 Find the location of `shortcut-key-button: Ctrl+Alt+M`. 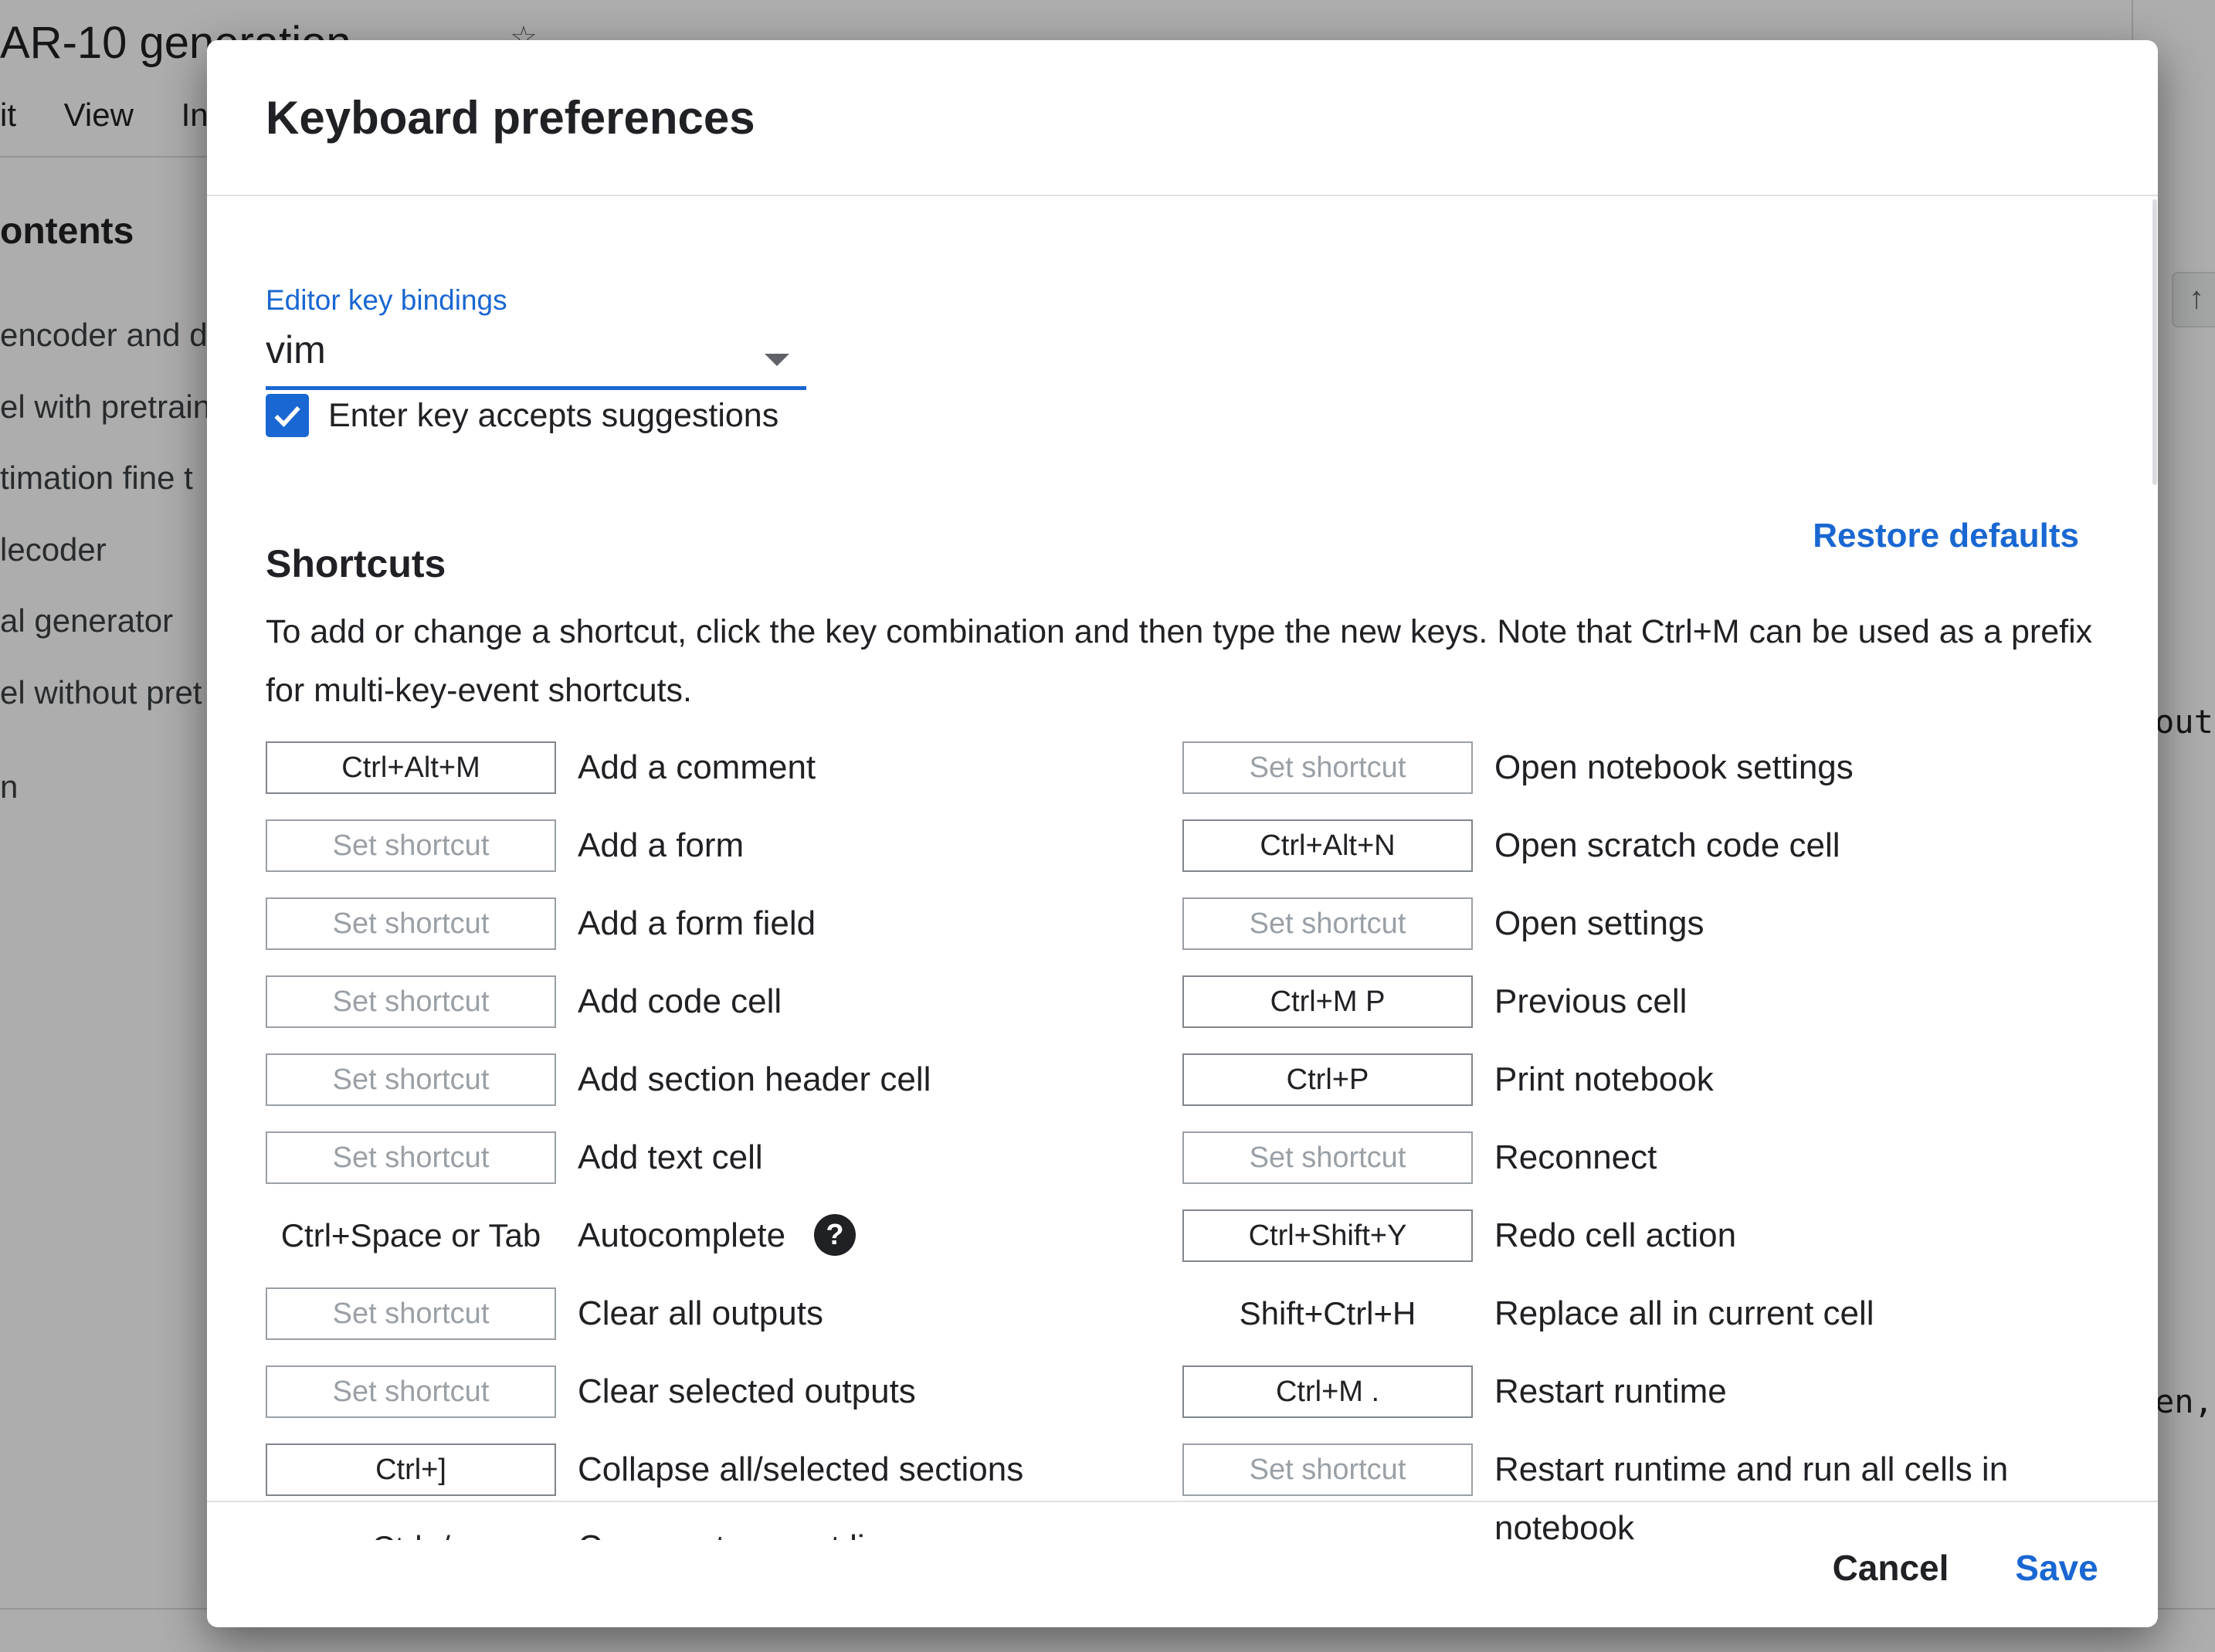

shortcut-key-button: Ctrl+Alt+M is located at coordinates (411, 767).